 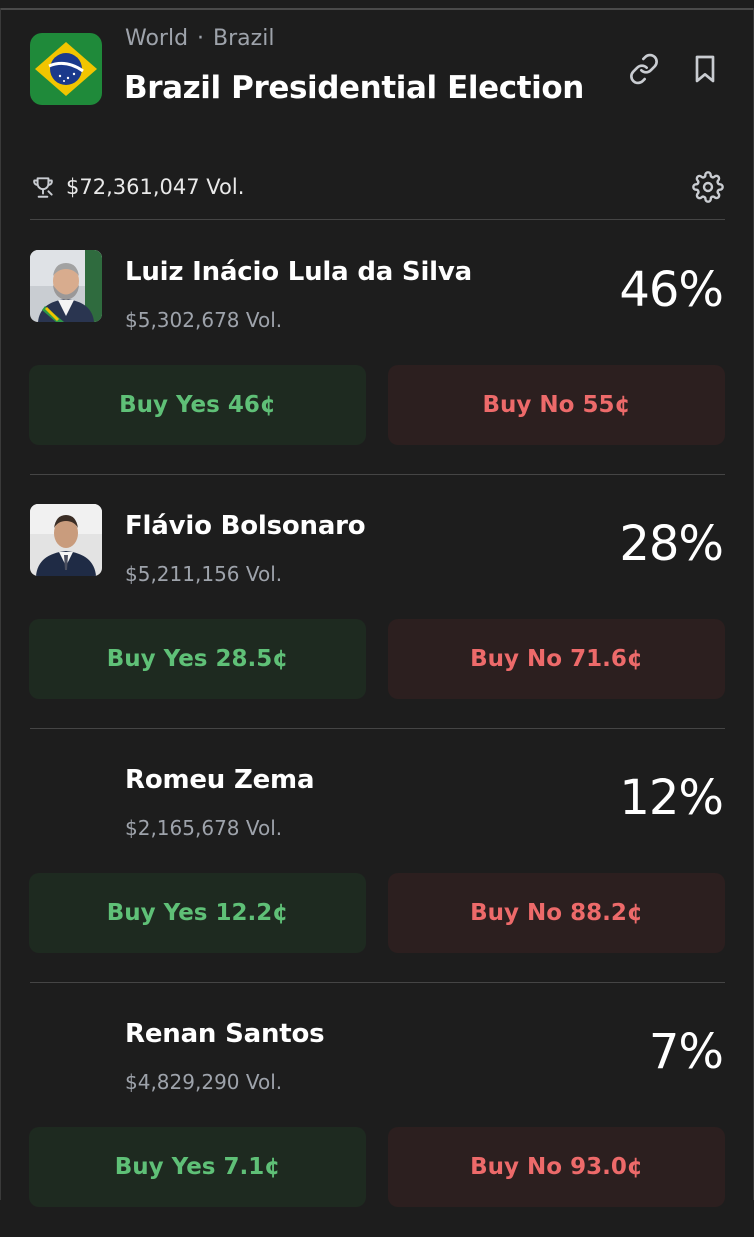 I want to click on buy-yes-button: Buy Yes 12.2¢, so click(x=197, y=913).